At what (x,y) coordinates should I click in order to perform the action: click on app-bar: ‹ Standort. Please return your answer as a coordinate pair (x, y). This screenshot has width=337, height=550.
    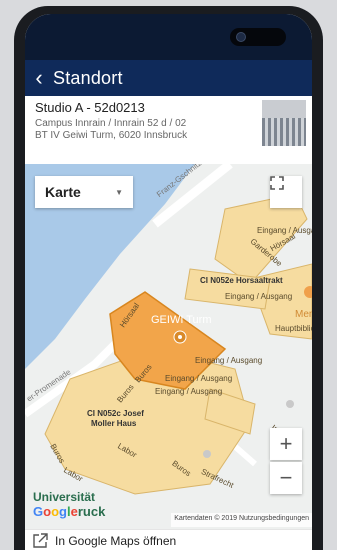
    Looking at the image, I should click on (168, 78).